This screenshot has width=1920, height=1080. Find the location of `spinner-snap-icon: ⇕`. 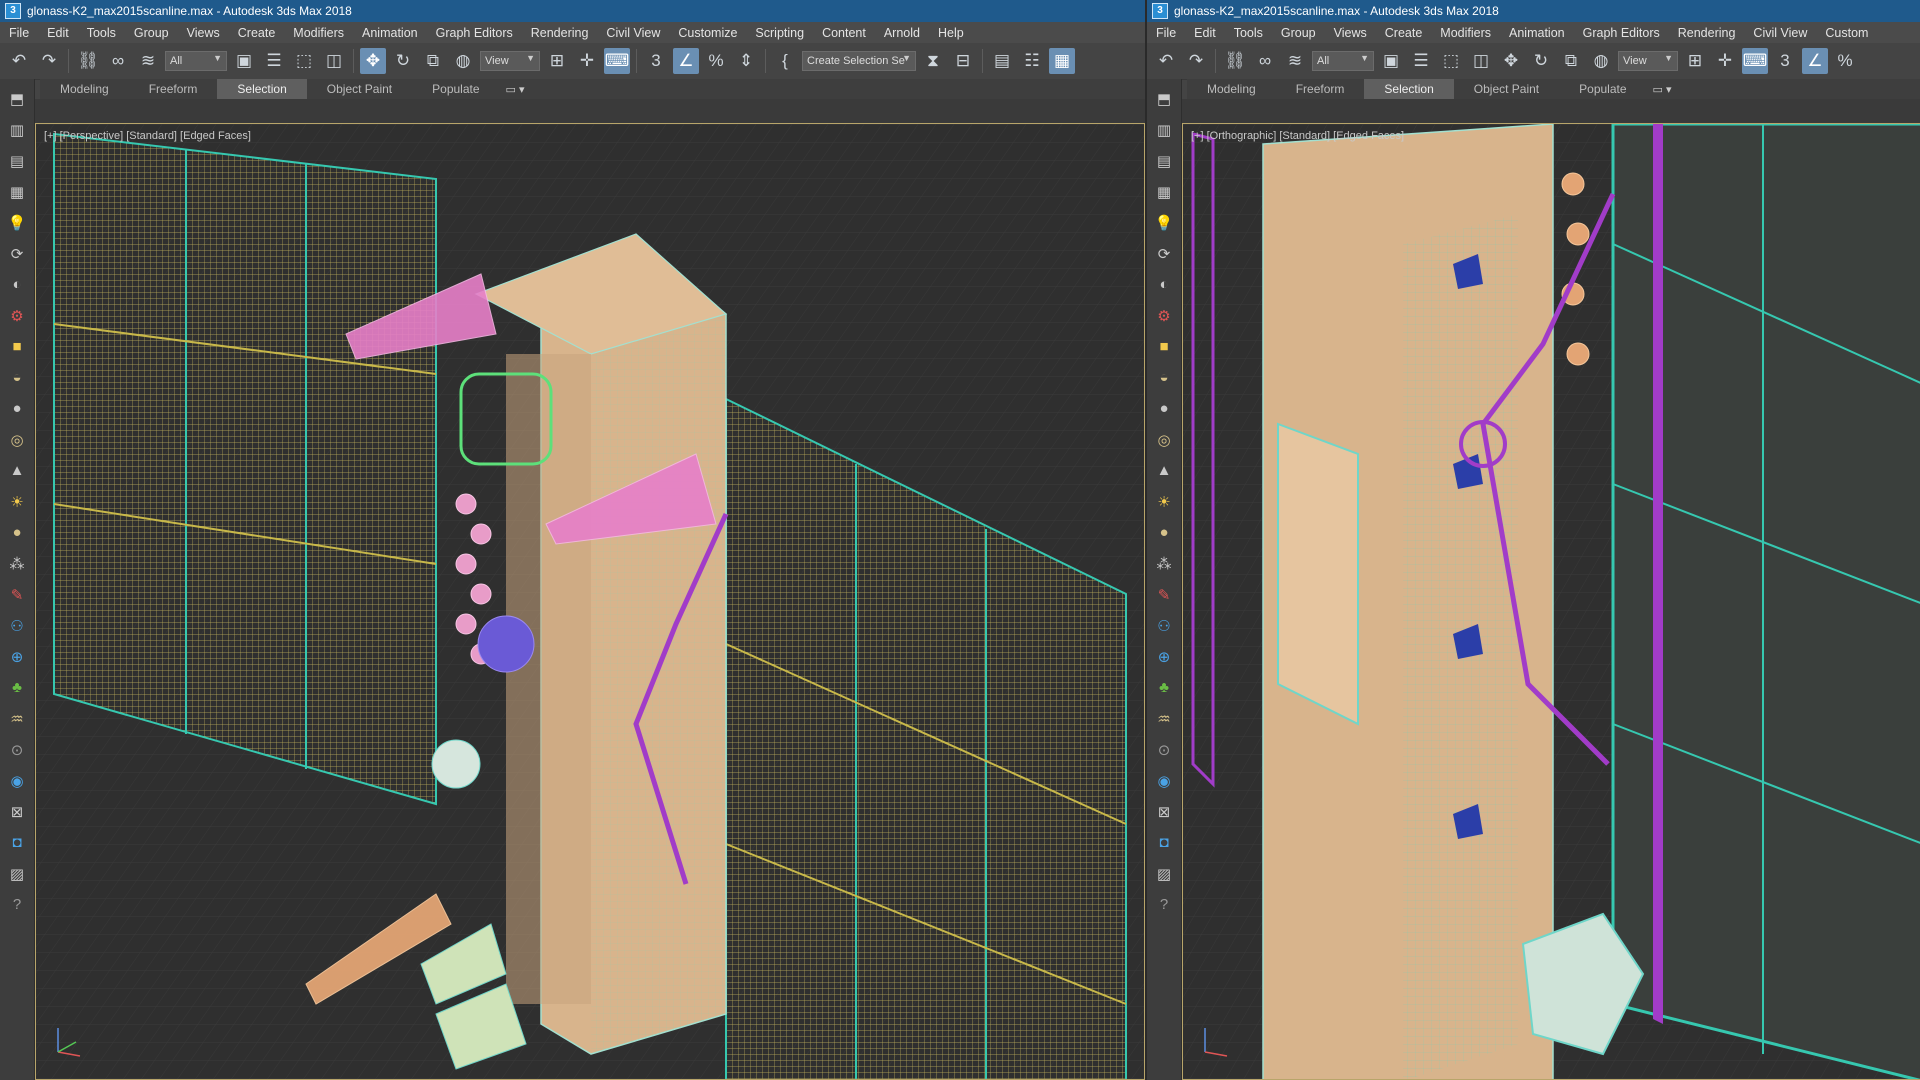

spinner-snap-icon: ⇕ is located at coordinates (746, 61).